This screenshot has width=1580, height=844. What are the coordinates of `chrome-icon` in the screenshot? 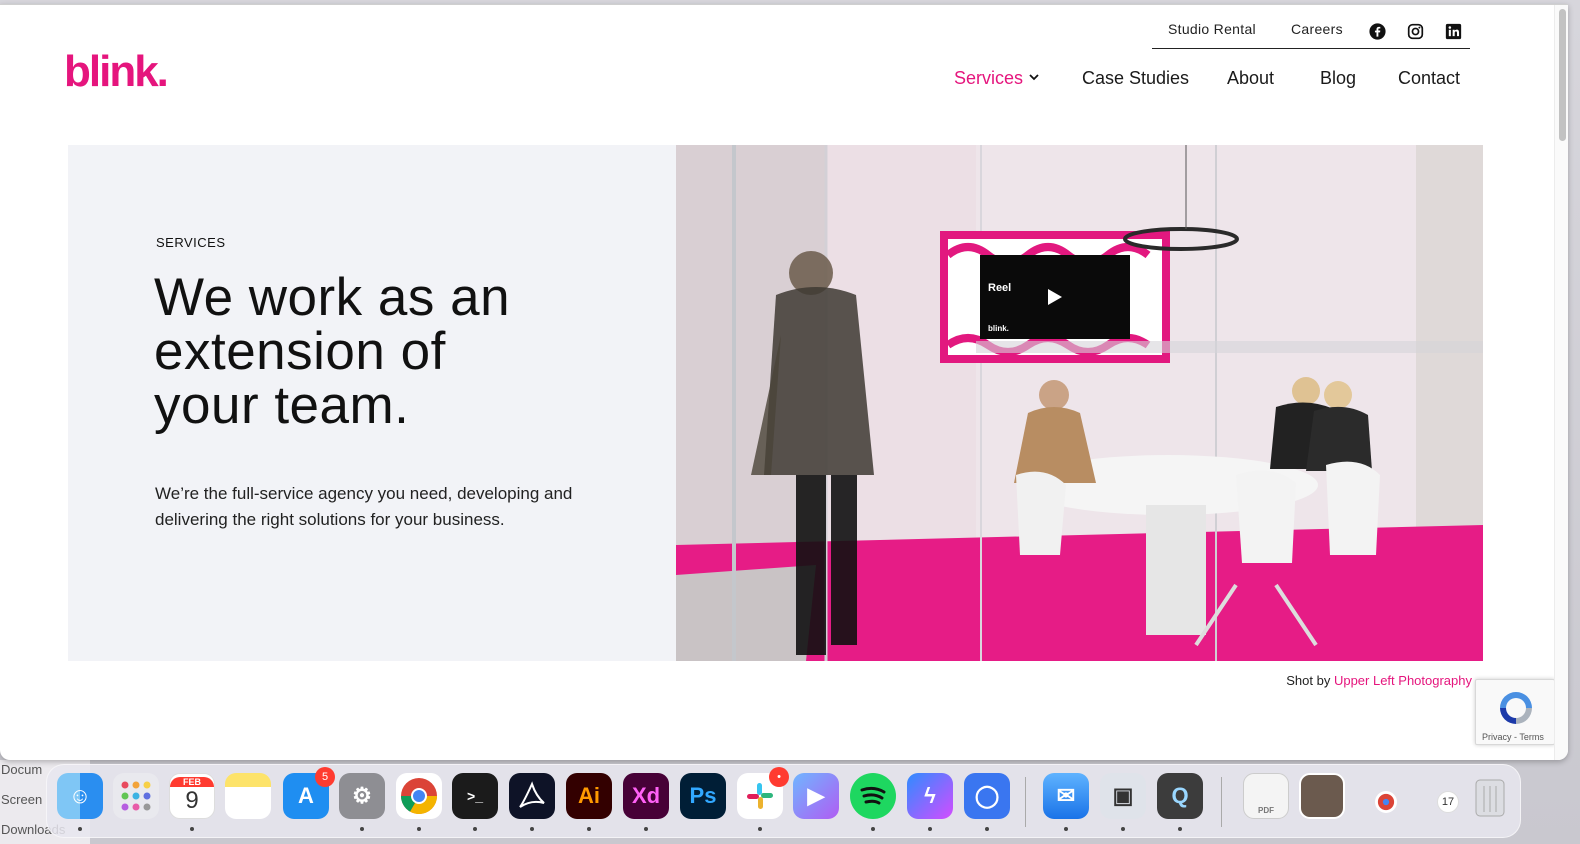 It's located at (419, 796).